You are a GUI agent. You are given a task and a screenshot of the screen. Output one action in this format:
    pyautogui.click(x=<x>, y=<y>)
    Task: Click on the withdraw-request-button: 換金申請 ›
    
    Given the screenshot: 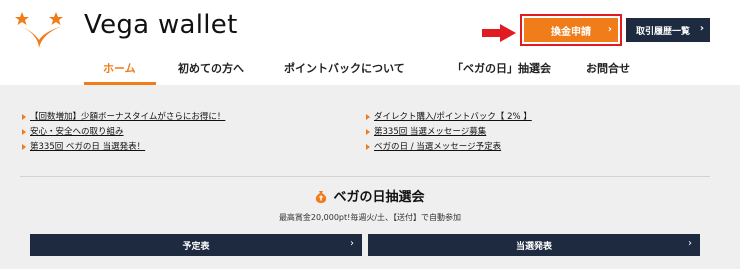 What is the action you would take?
    pyautogui.click(x=571, y=30)
    